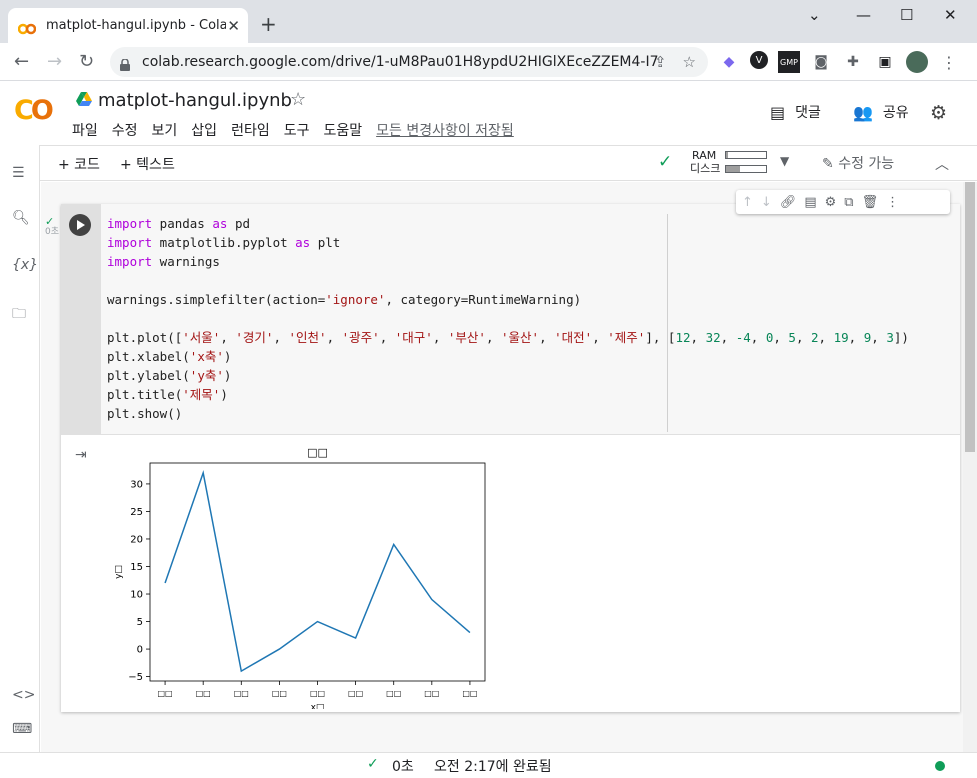 This screenshot has height=778, width=977. I want to click on notebook-toolbar: + 코드 + 텍스트 ✓ RAM 디스크 ▼ ✎ 수정 가능 ︿, so click(508, 163).